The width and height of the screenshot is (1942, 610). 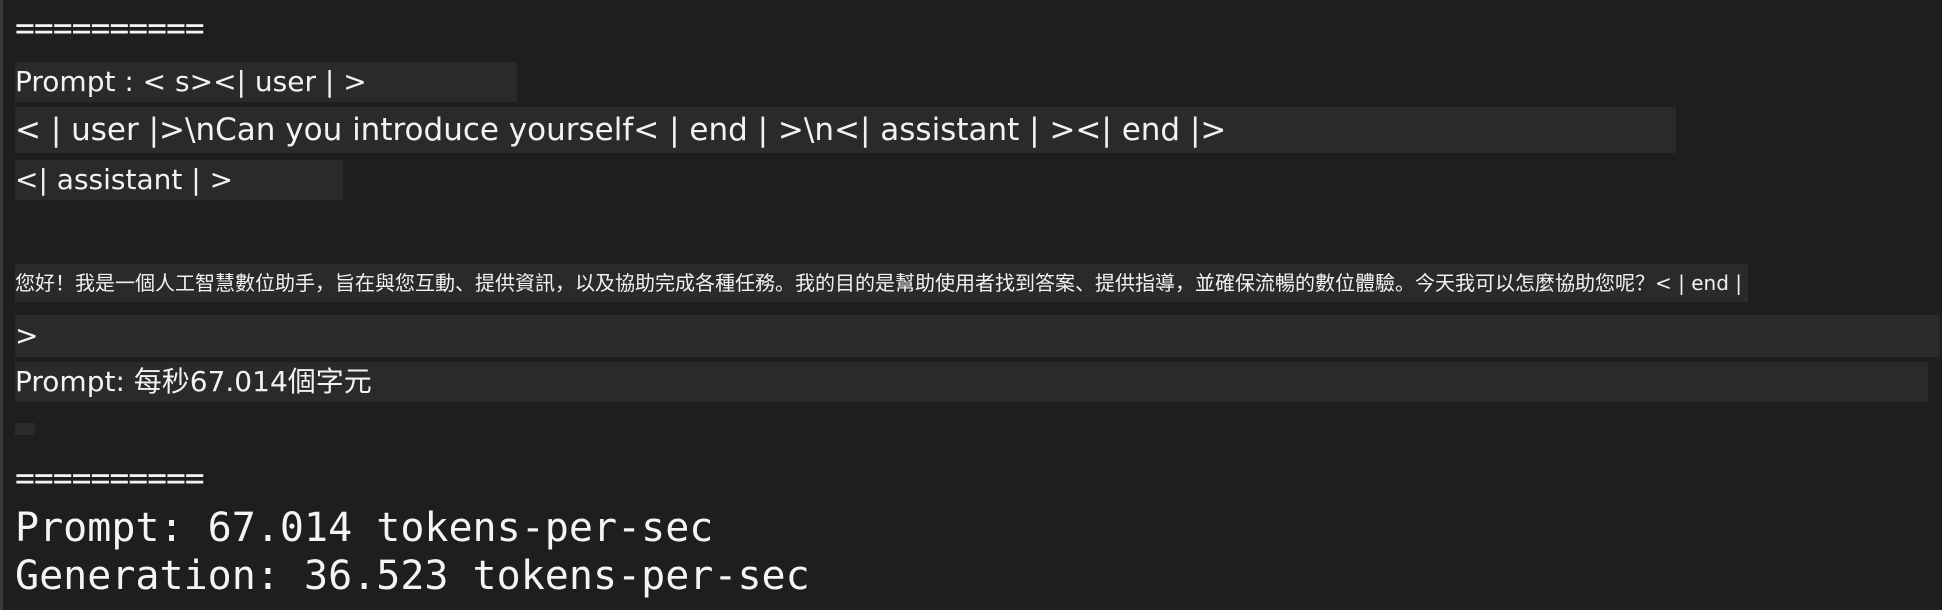 What do you see at coordinates (179, 180) in the screenshot?
I see `assistant-tag: <| assistant | >` at bounding box center [179, 180].